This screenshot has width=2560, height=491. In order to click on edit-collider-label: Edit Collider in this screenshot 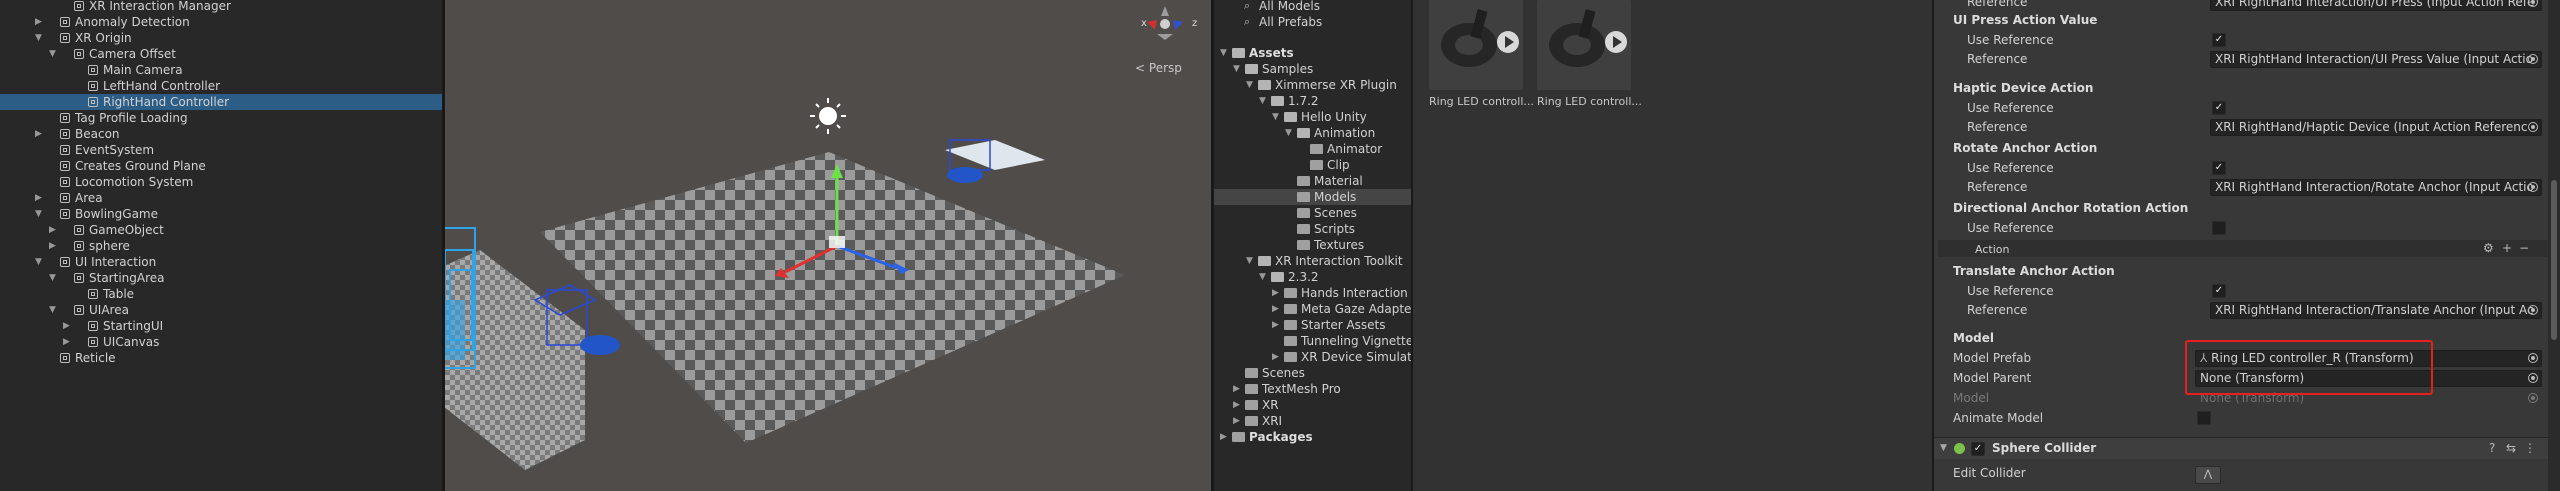, I will do `click(1989, 473)`.